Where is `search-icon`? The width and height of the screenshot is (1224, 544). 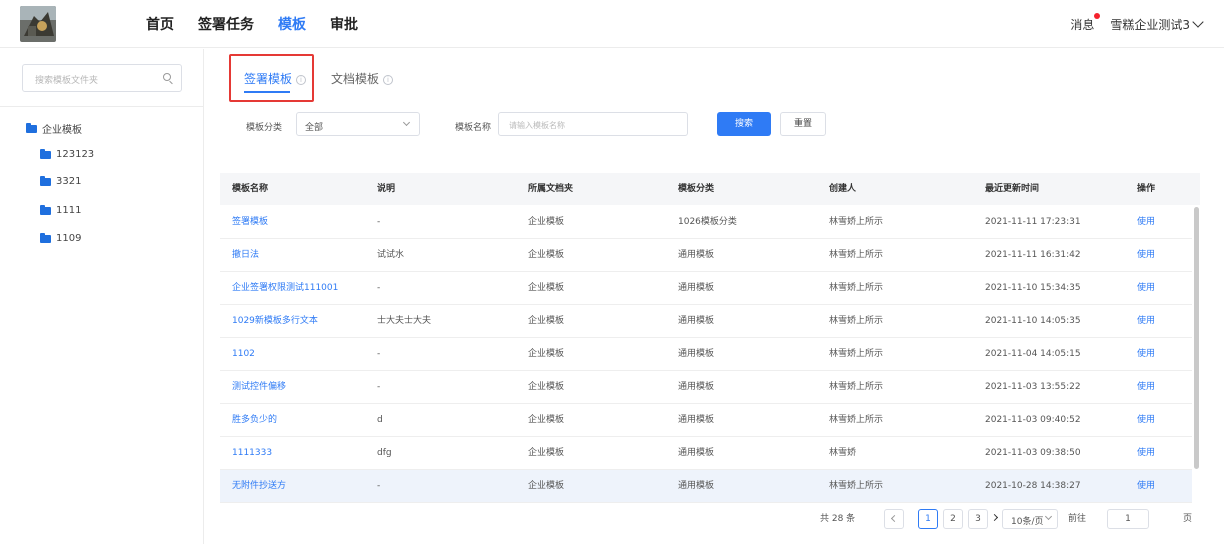
search-icon is located at coordinates (167, 77).